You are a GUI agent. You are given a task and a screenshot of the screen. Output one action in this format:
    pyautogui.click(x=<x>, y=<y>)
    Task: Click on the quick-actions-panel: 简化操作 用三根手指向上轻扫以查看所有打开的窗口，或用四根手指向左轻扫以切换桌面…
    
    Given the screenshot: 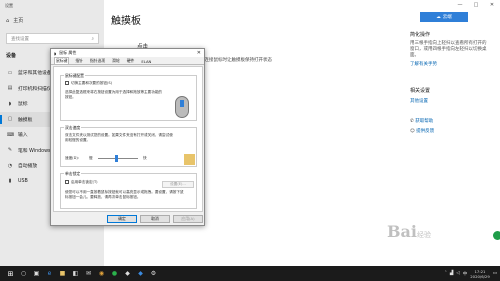 What is the action you would take?
    pyautogui.click(x=450, y=49)
    